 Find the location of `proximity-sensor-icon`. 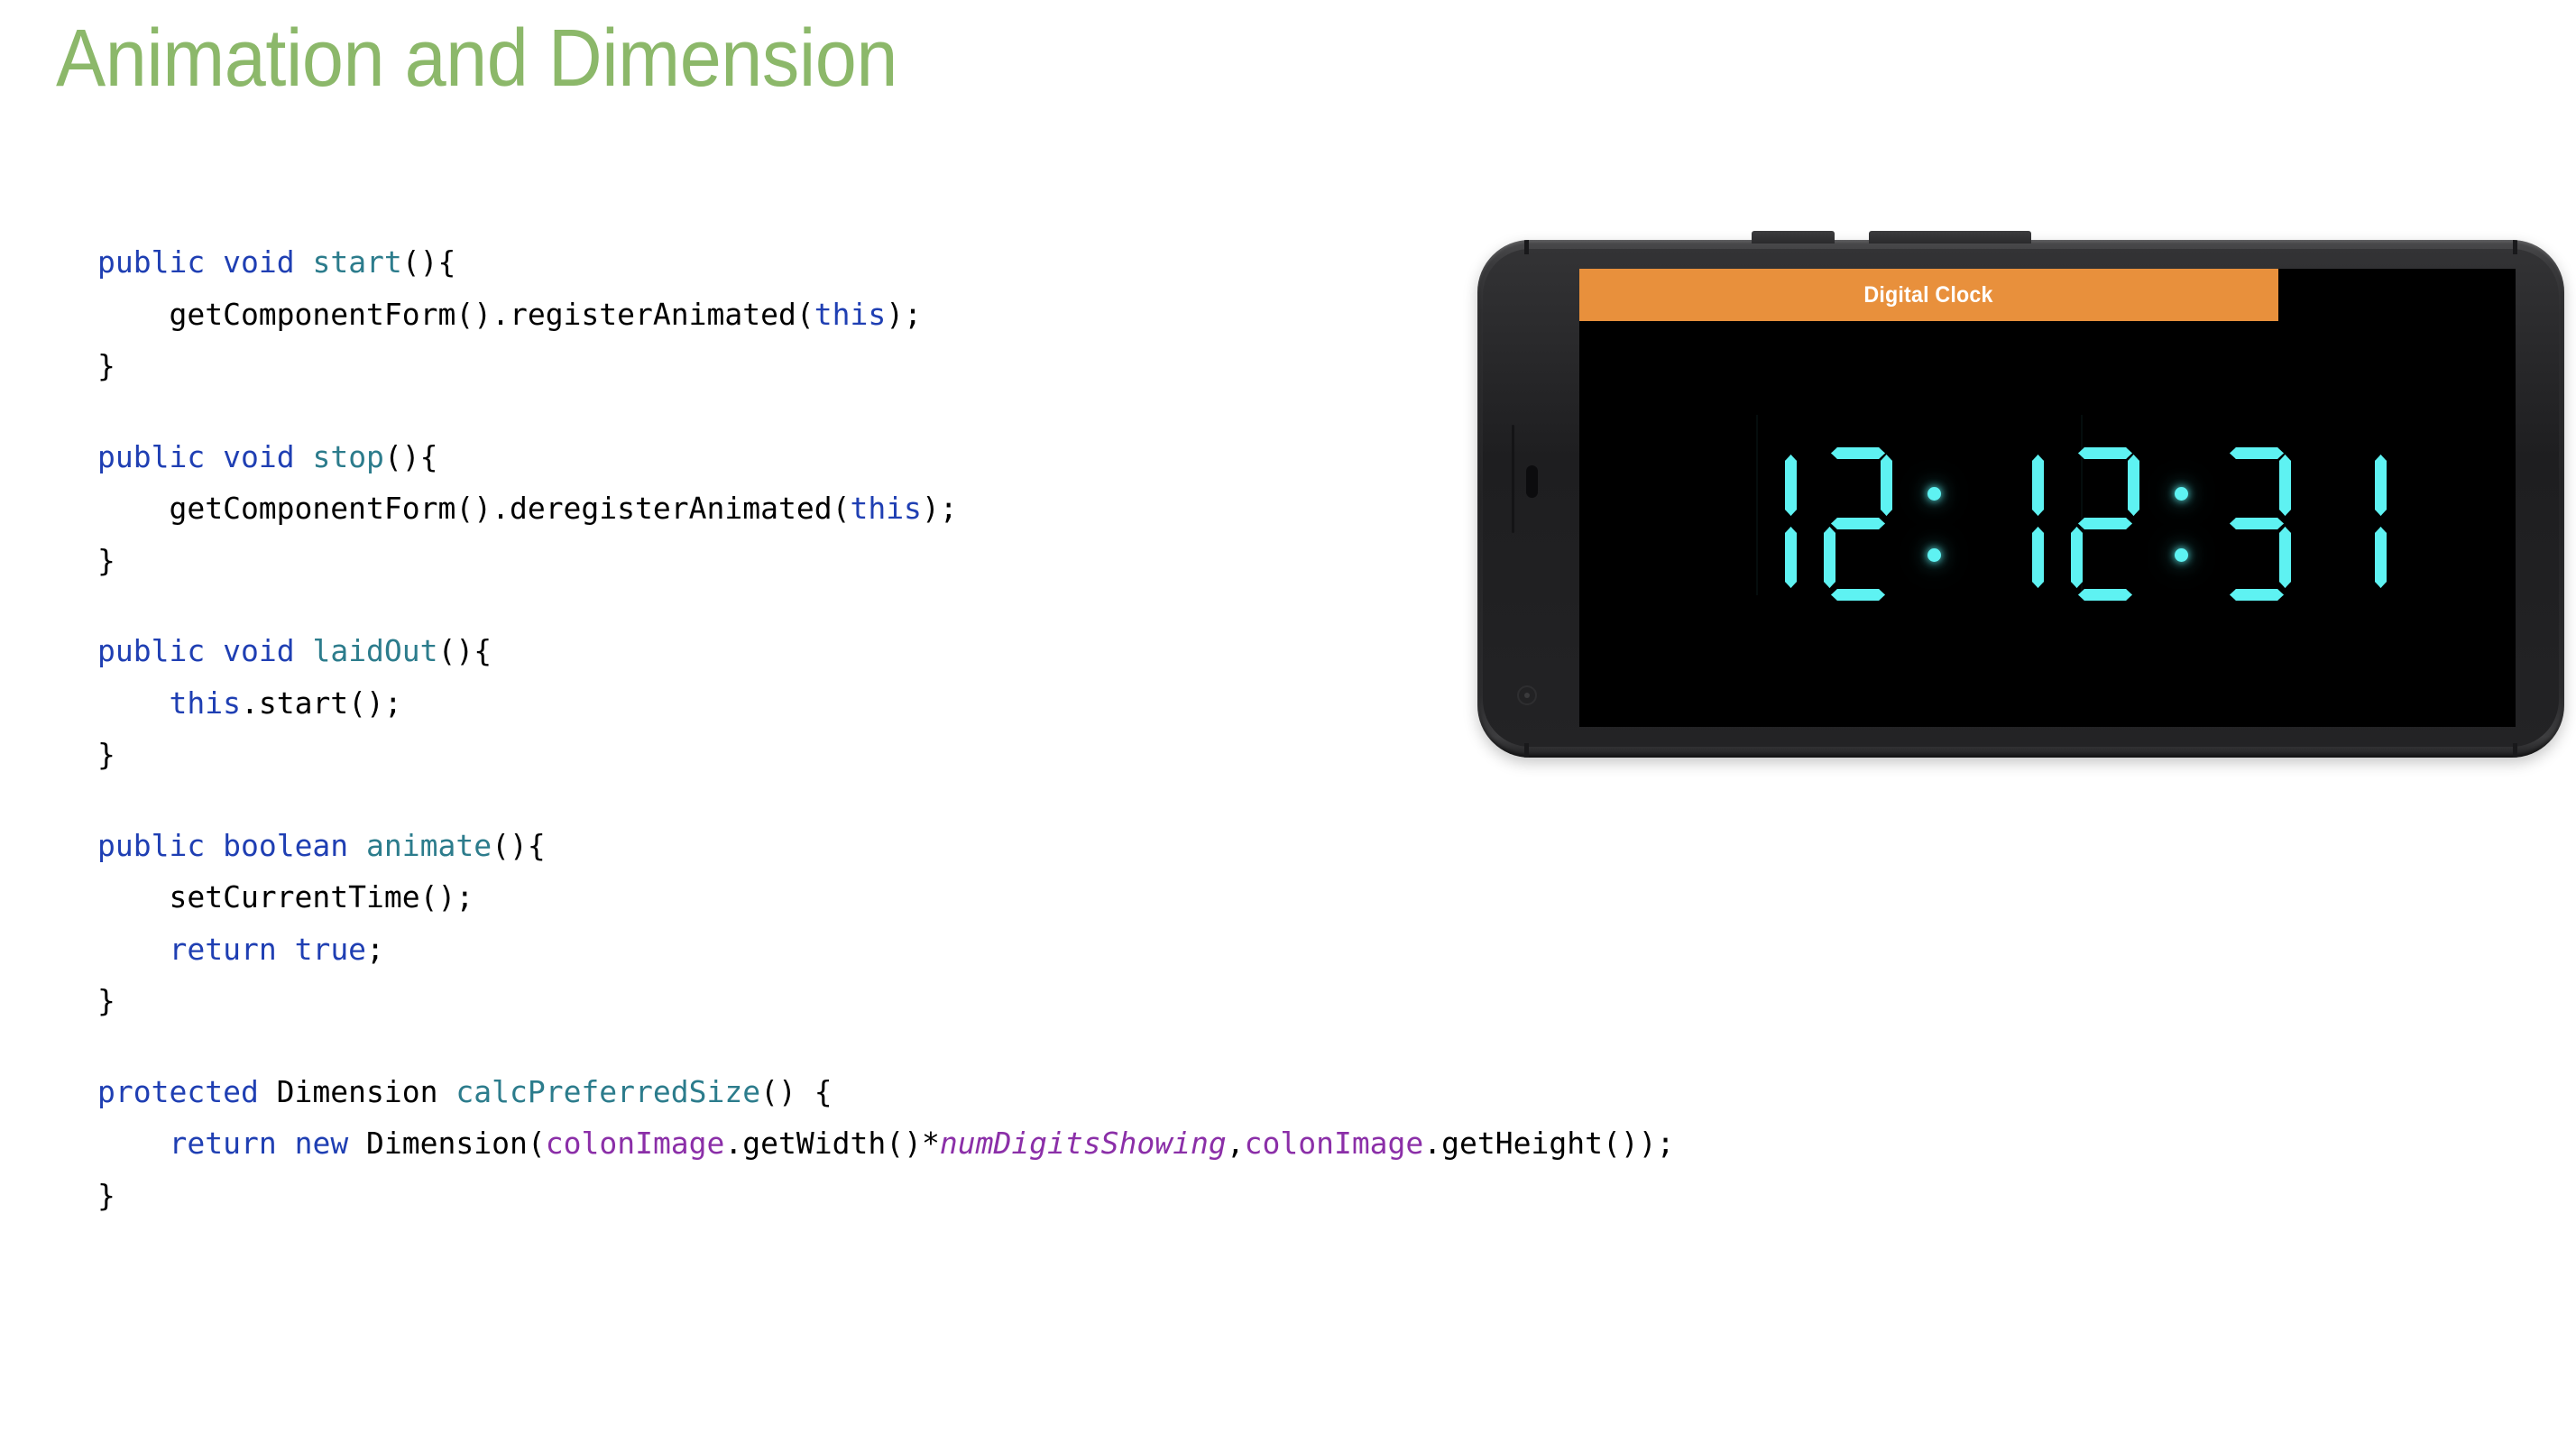

proximity-sensor-icon is located at coordinates (1532, 481).